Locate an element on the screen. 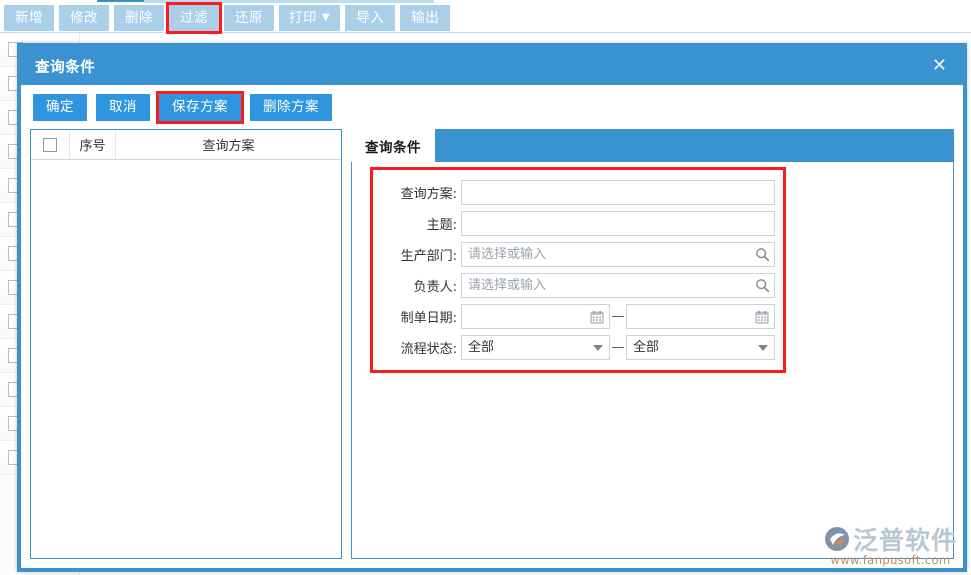  dialog-header: 查询条件 ✕ is located at coordinates (492, 66).